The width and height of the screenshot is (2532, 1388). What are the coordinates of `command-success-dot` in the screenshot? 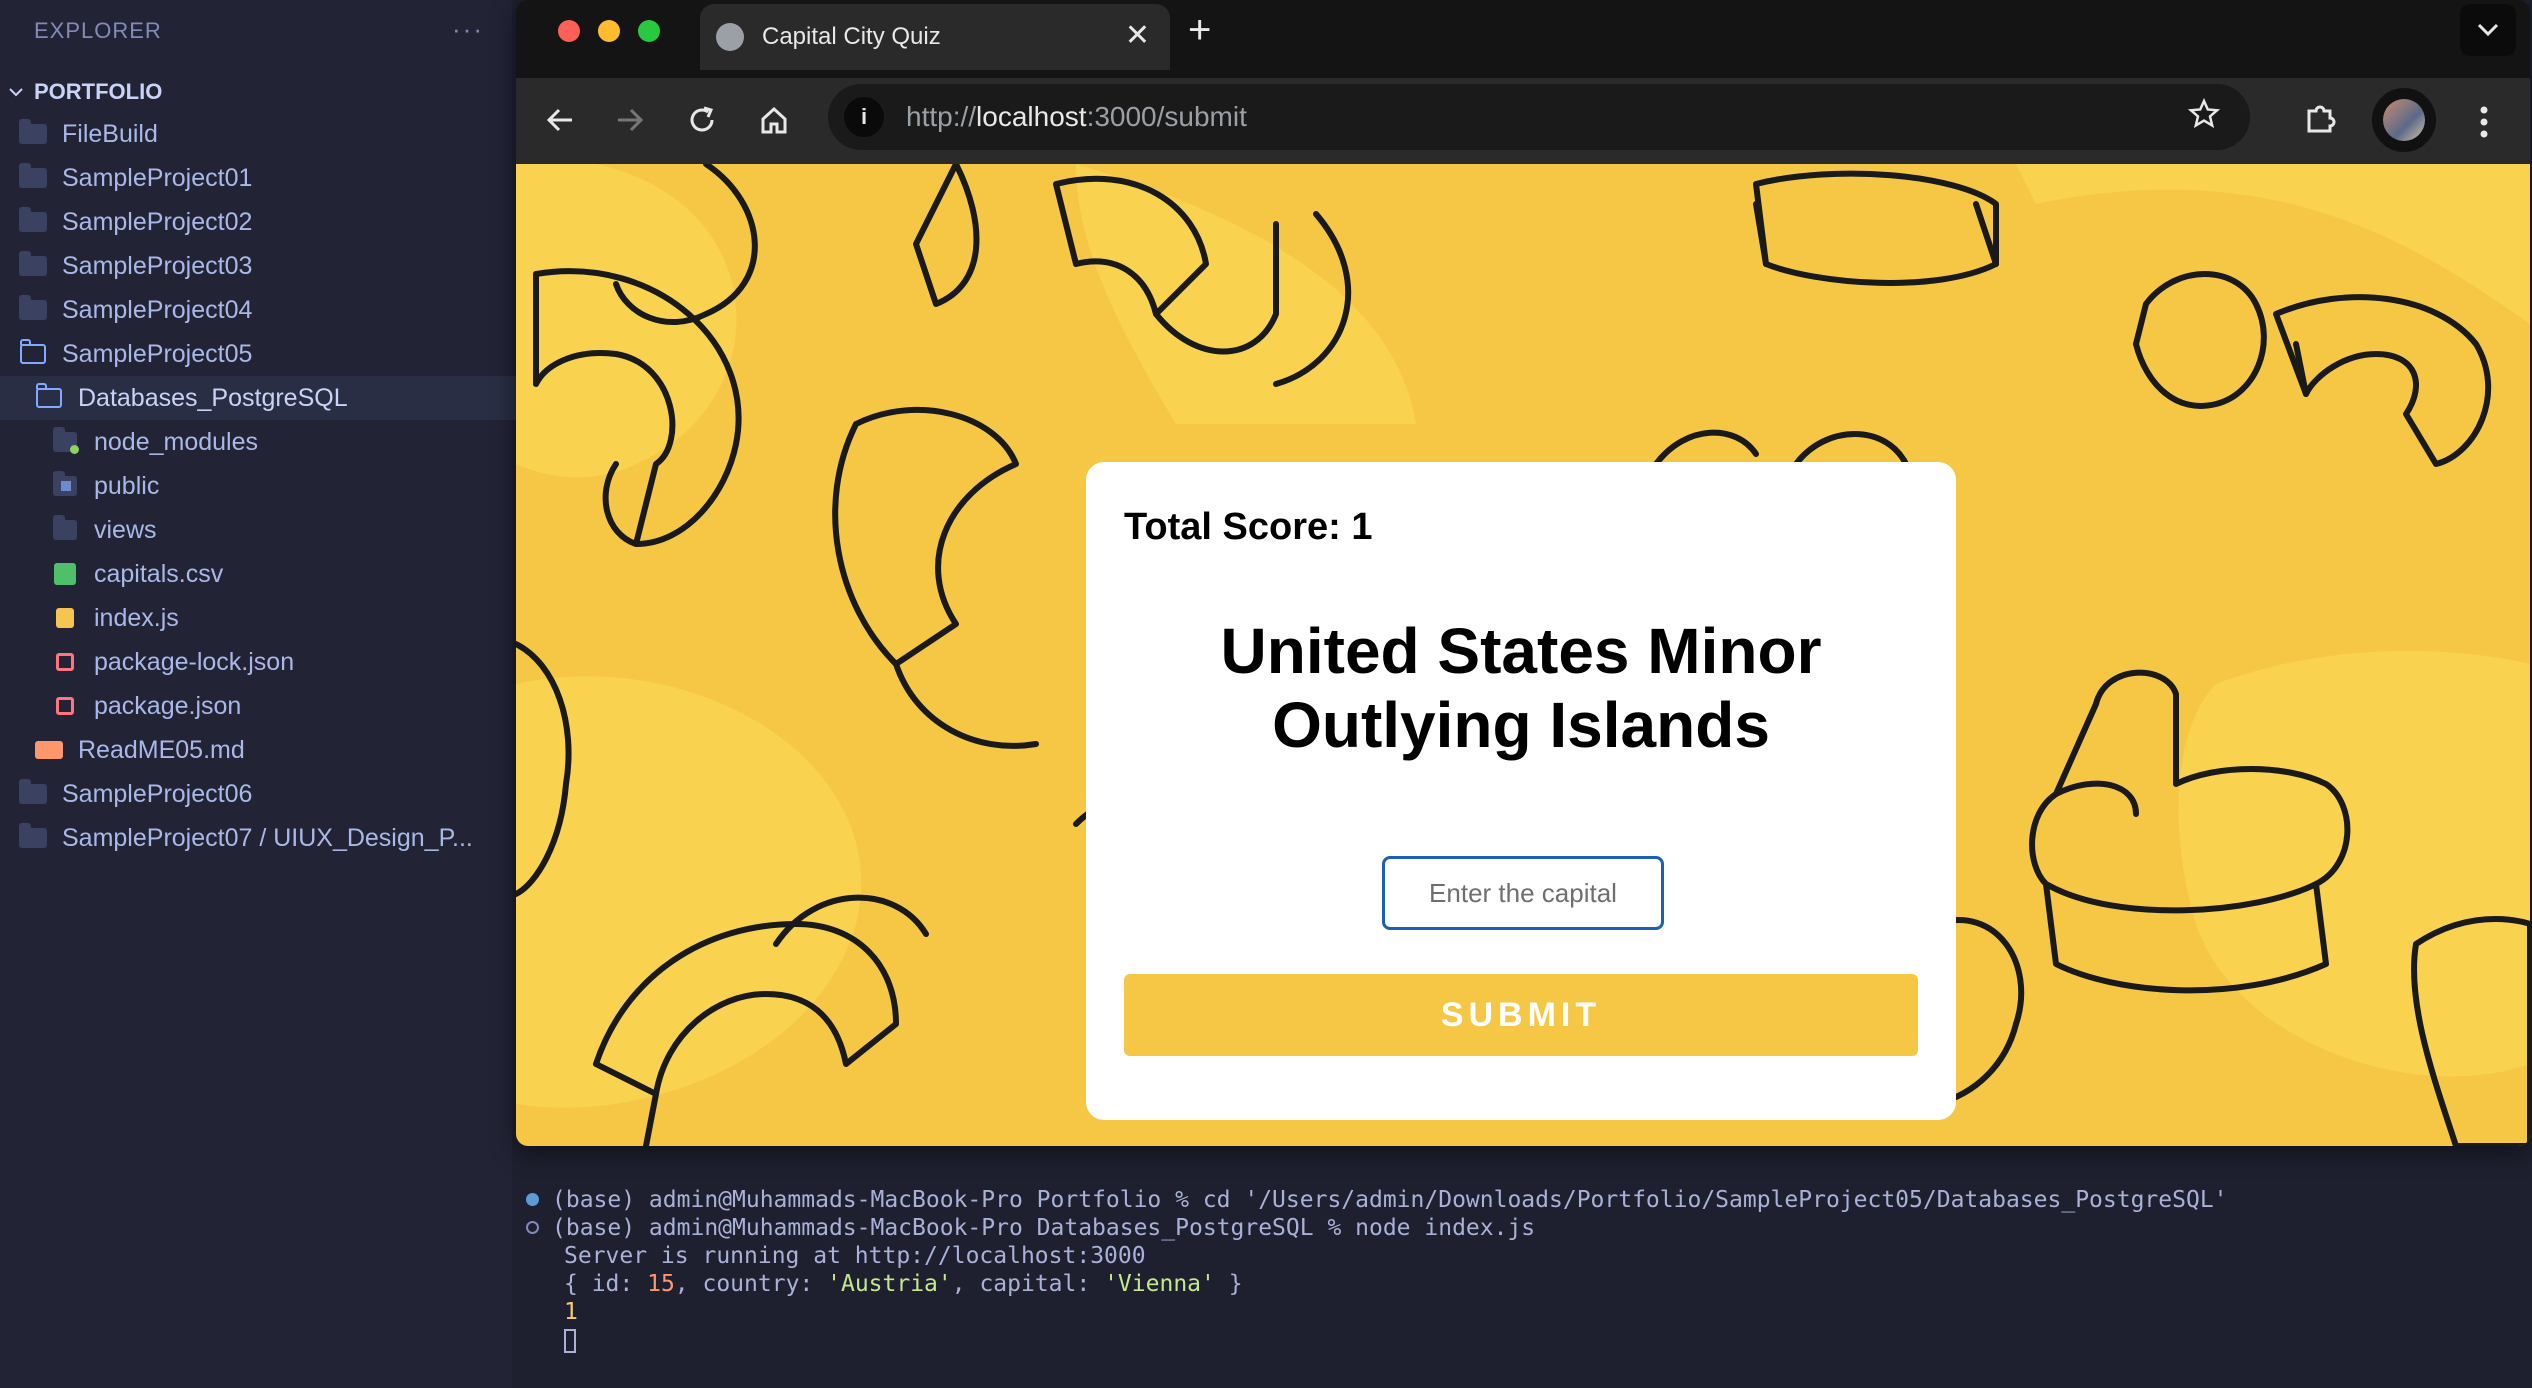 It's located at (532, 1199).